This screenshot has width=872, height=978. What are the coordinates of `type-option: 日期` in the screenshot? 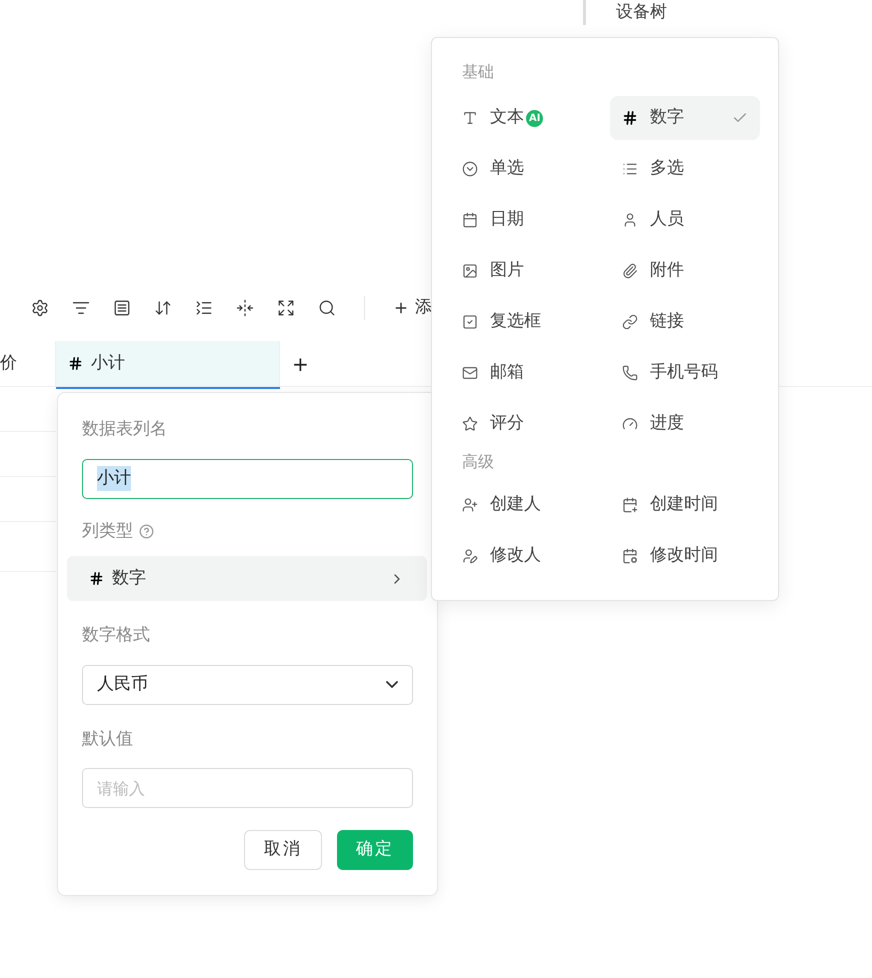 It's located at (525, 220).